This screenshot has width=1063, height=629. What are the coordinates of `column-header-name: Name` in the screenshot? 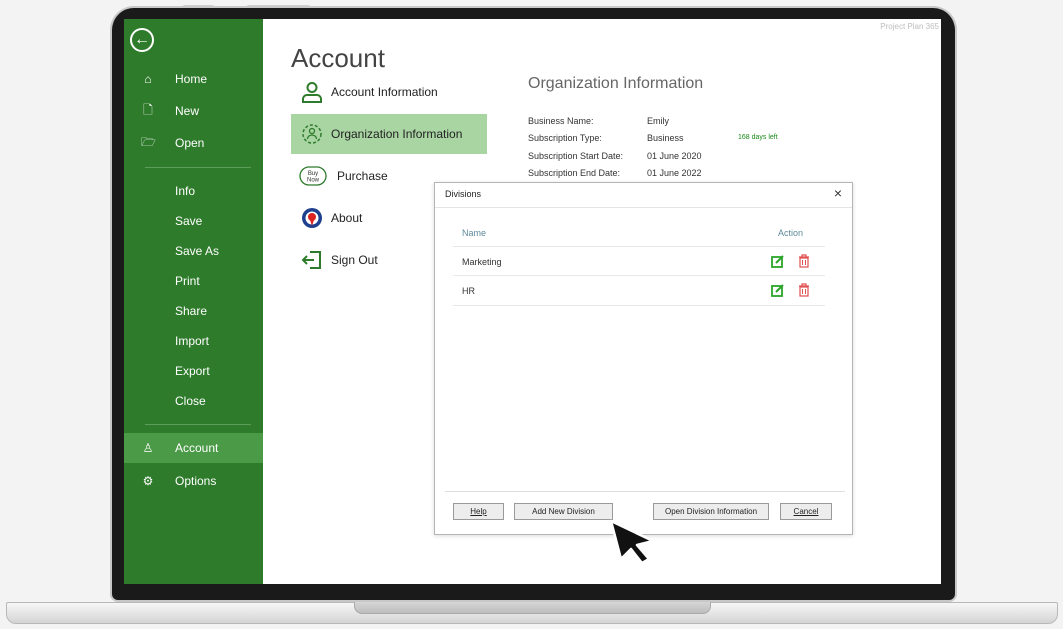 It's located at (474, 233).